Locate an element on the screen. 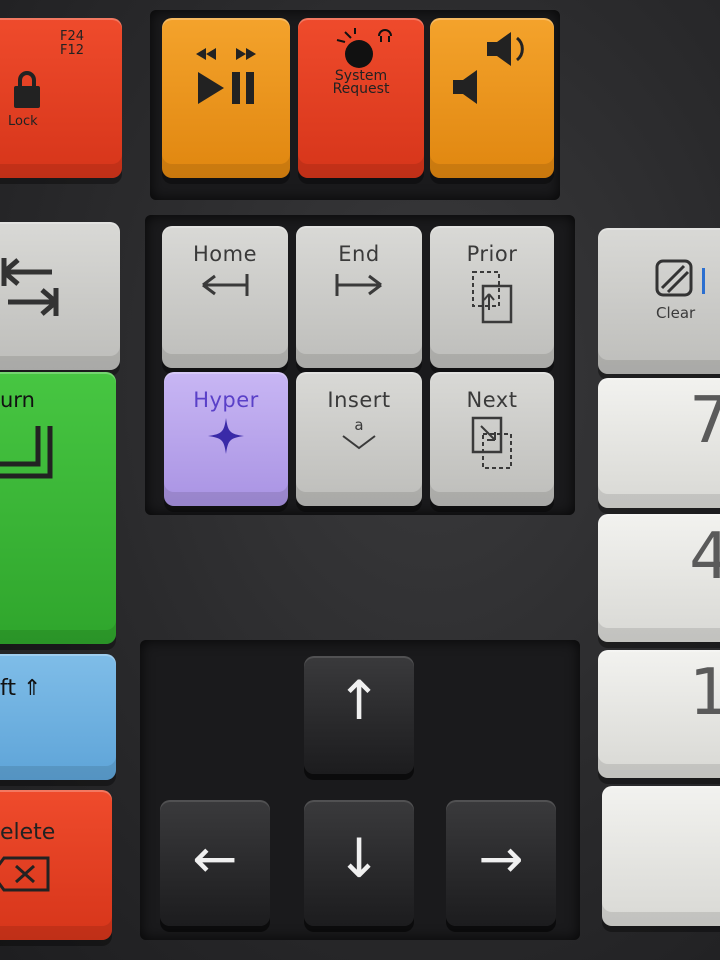 This screenshot has height=960, width=720. delete-key: elete is located at coordinates (56, 865).